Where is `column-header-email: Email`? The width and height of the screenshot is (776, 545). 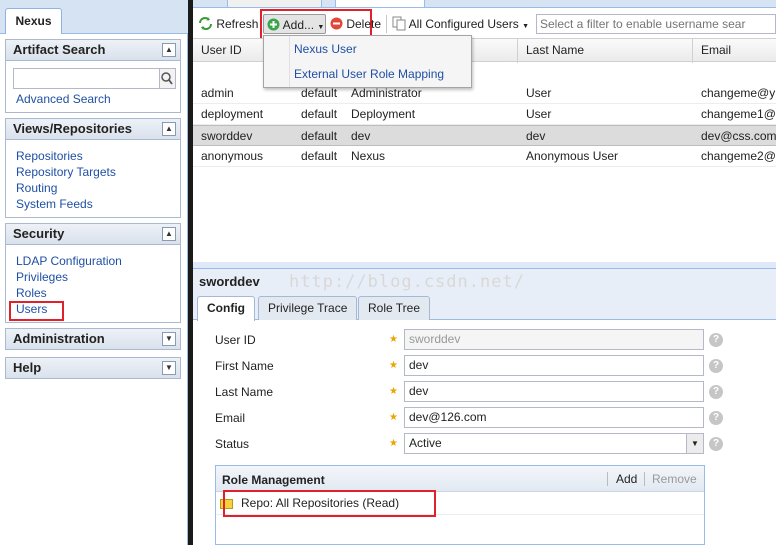
column-header-email: Email is located at coordinates (734, 51).